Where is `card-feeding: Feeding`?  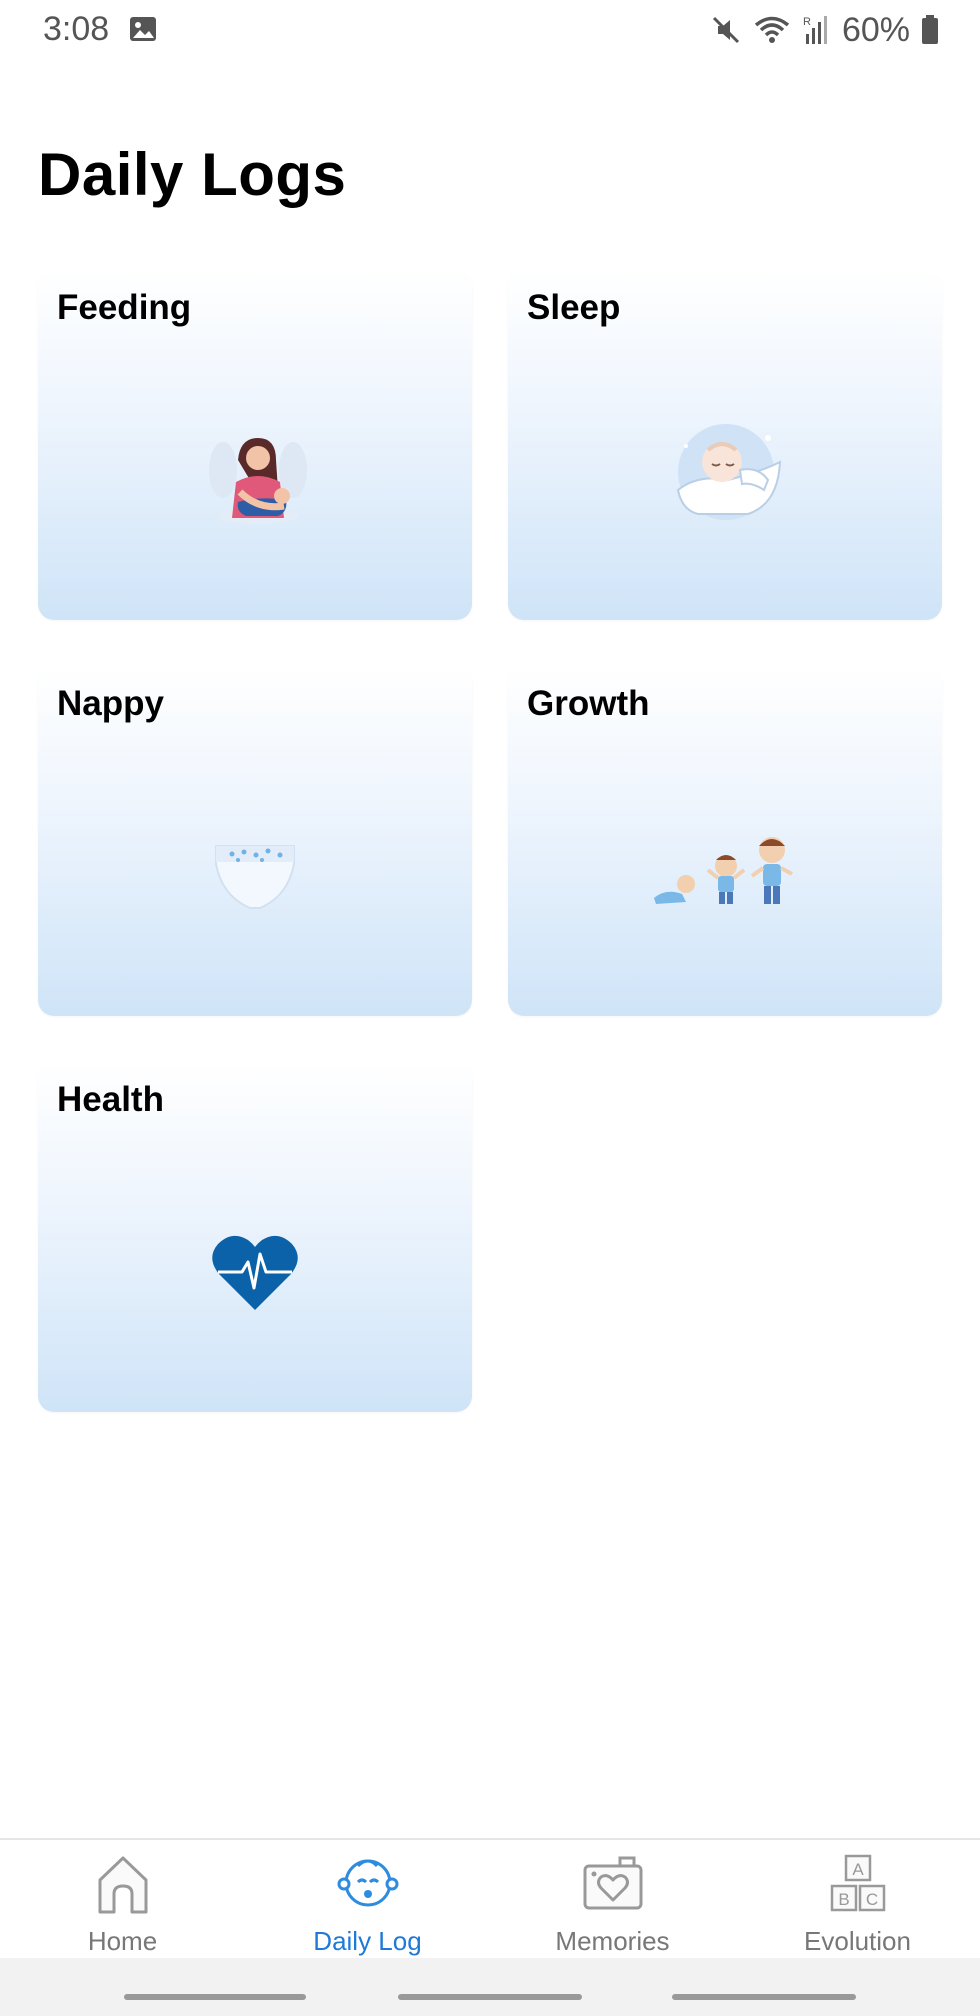 card-feeding: Feeding is located at coordinates (255, 445).